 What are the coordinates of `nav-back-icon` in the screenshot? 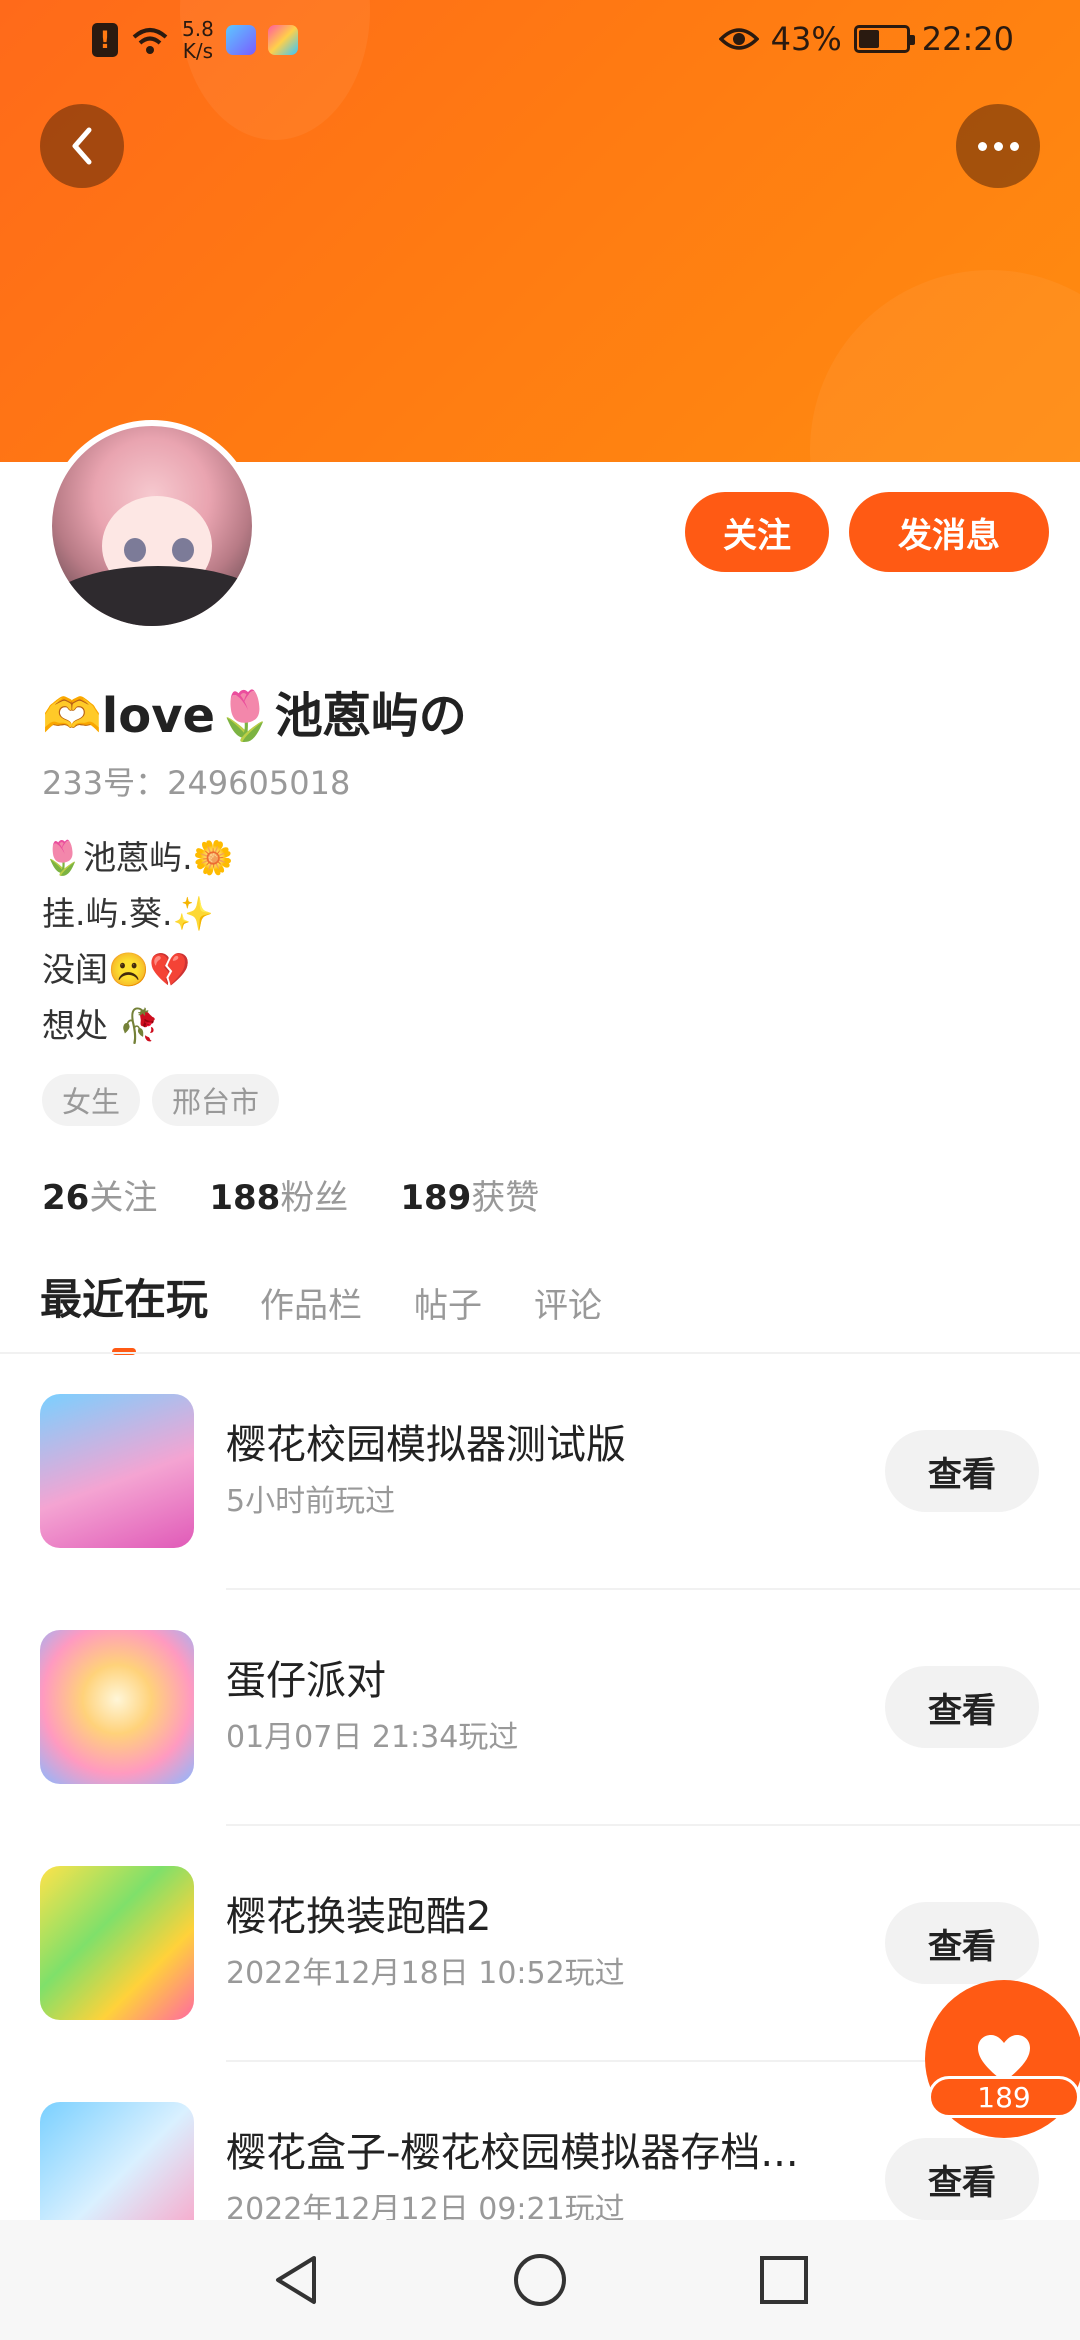 It's located at (296, 2280).